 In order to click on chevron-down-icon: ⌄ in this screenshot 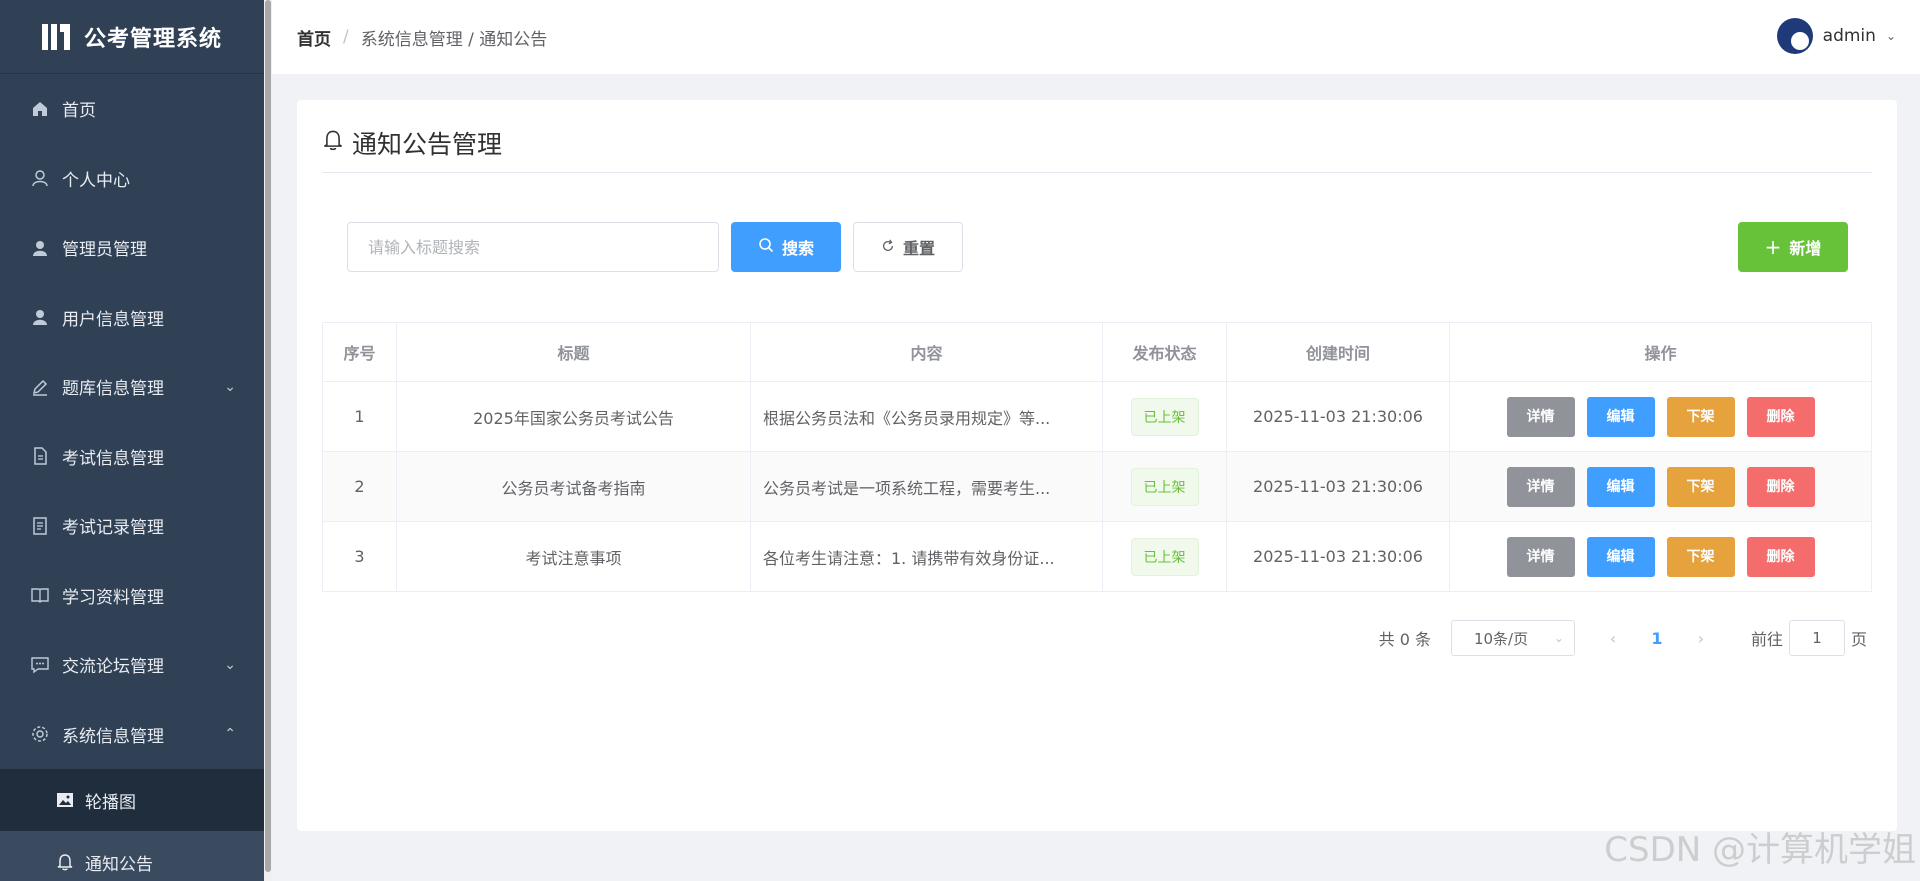, I will do `click(230, 664)`.